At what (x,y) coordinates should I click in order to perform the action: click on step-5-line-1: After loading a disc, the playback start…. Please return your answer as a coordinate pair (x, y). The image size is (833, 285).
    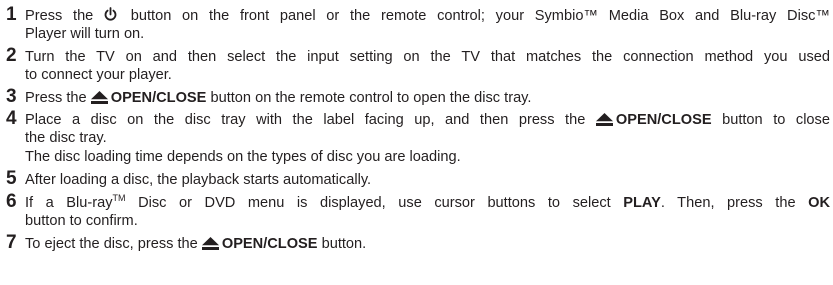
    Looking at the image, I should click on (198, 180).